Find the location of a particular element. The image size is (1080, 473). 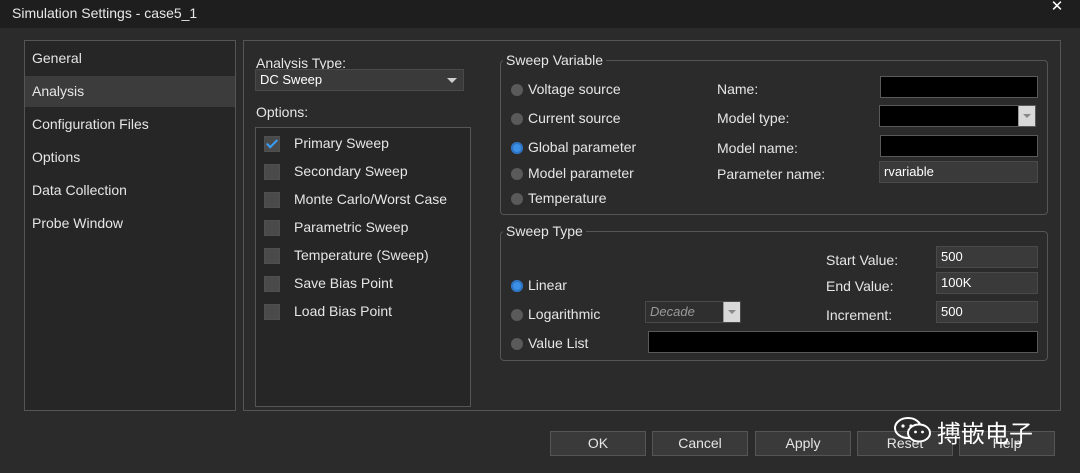

window-title: Simulation Settings - case5_1 is located at coordinates (105, 13).